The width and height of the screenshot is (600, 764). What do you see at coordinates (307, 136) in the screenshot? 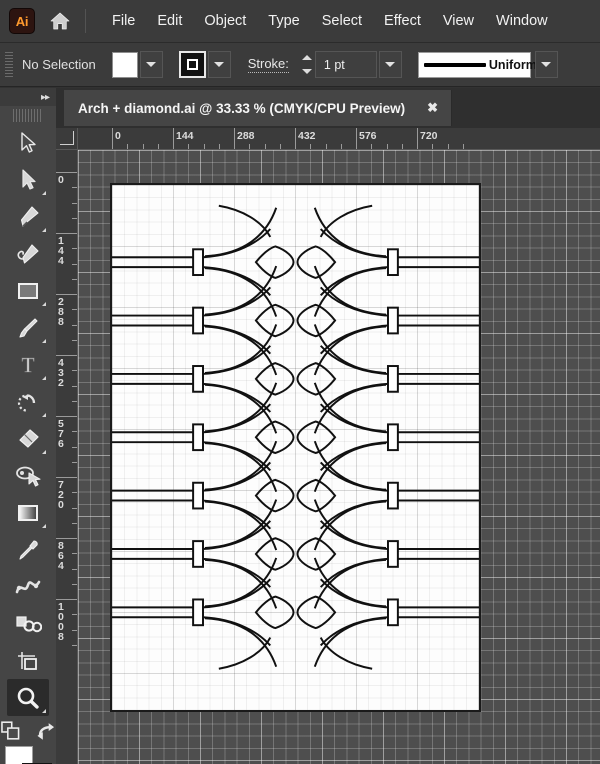
I see `ruler-label: 432` at bounding box center [307, 136].